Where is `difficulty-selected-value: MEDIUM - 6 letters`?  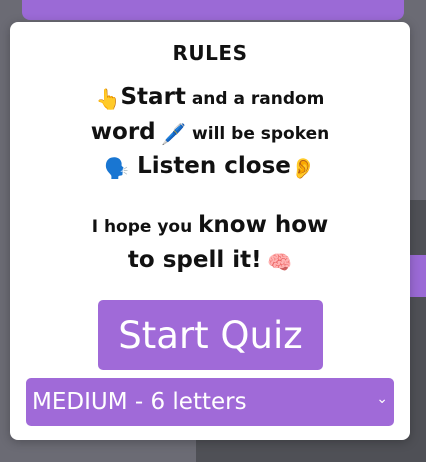 difficulty-selected-value: MEDIUM - 6 letters is located at coordinates (139, 402).